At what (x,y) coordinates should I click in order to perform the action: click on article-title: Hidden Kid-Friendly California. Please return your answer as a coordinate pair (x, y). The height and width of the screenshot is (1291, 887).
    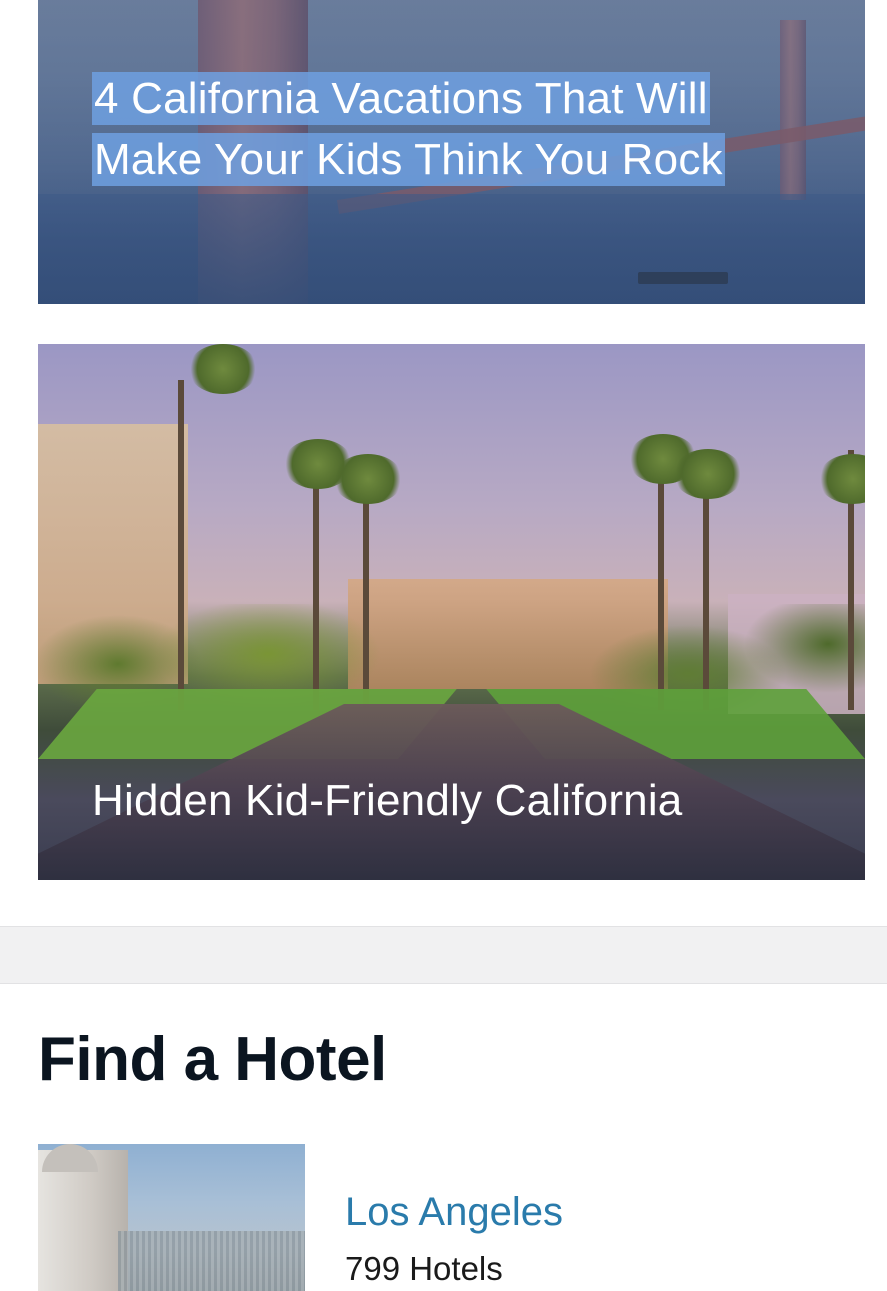
    Looking at the image, I should click on (387, 800).